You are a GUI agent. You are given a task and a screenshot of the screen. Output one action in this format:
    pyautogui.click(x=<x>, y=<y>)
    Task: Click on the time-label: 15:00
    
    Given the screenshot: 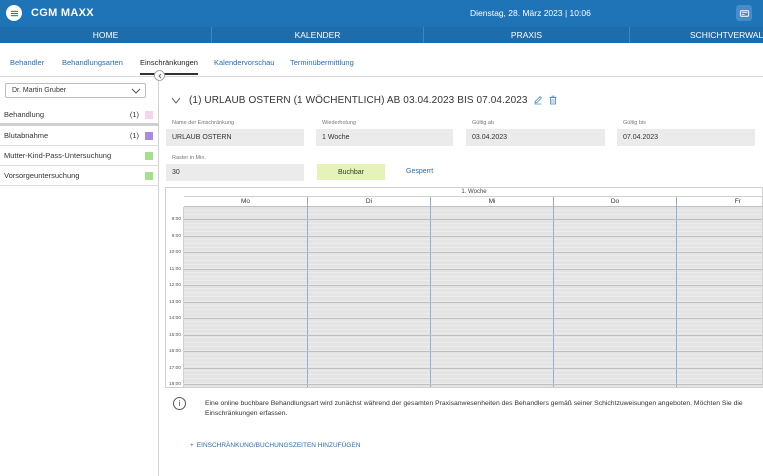 What is the action you would take?
    pyautogui.click(x=174, y=335)
    